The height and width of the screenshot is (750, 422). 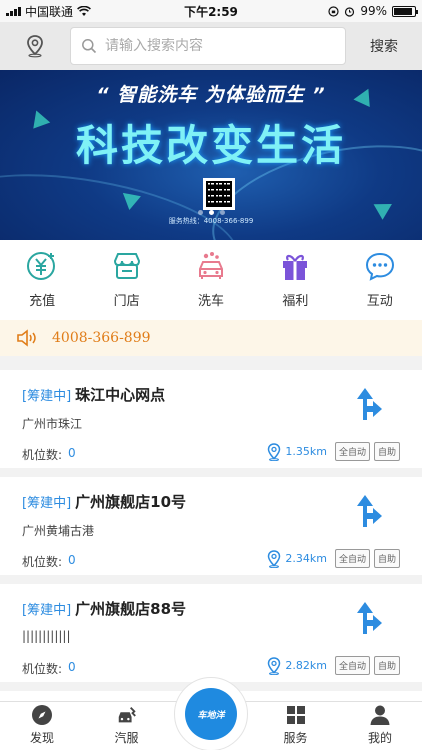 What do you see at coordinates (58, 531) in the screenshot?
I see `store-address: 广州黄埔古港` at bounding box center [58, 531].